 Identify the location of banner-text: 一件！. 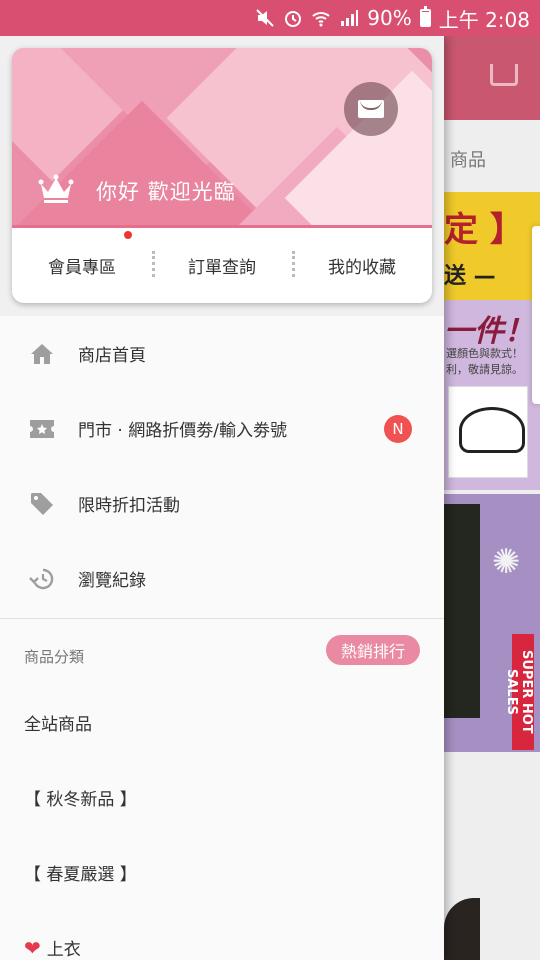
(489, 331).